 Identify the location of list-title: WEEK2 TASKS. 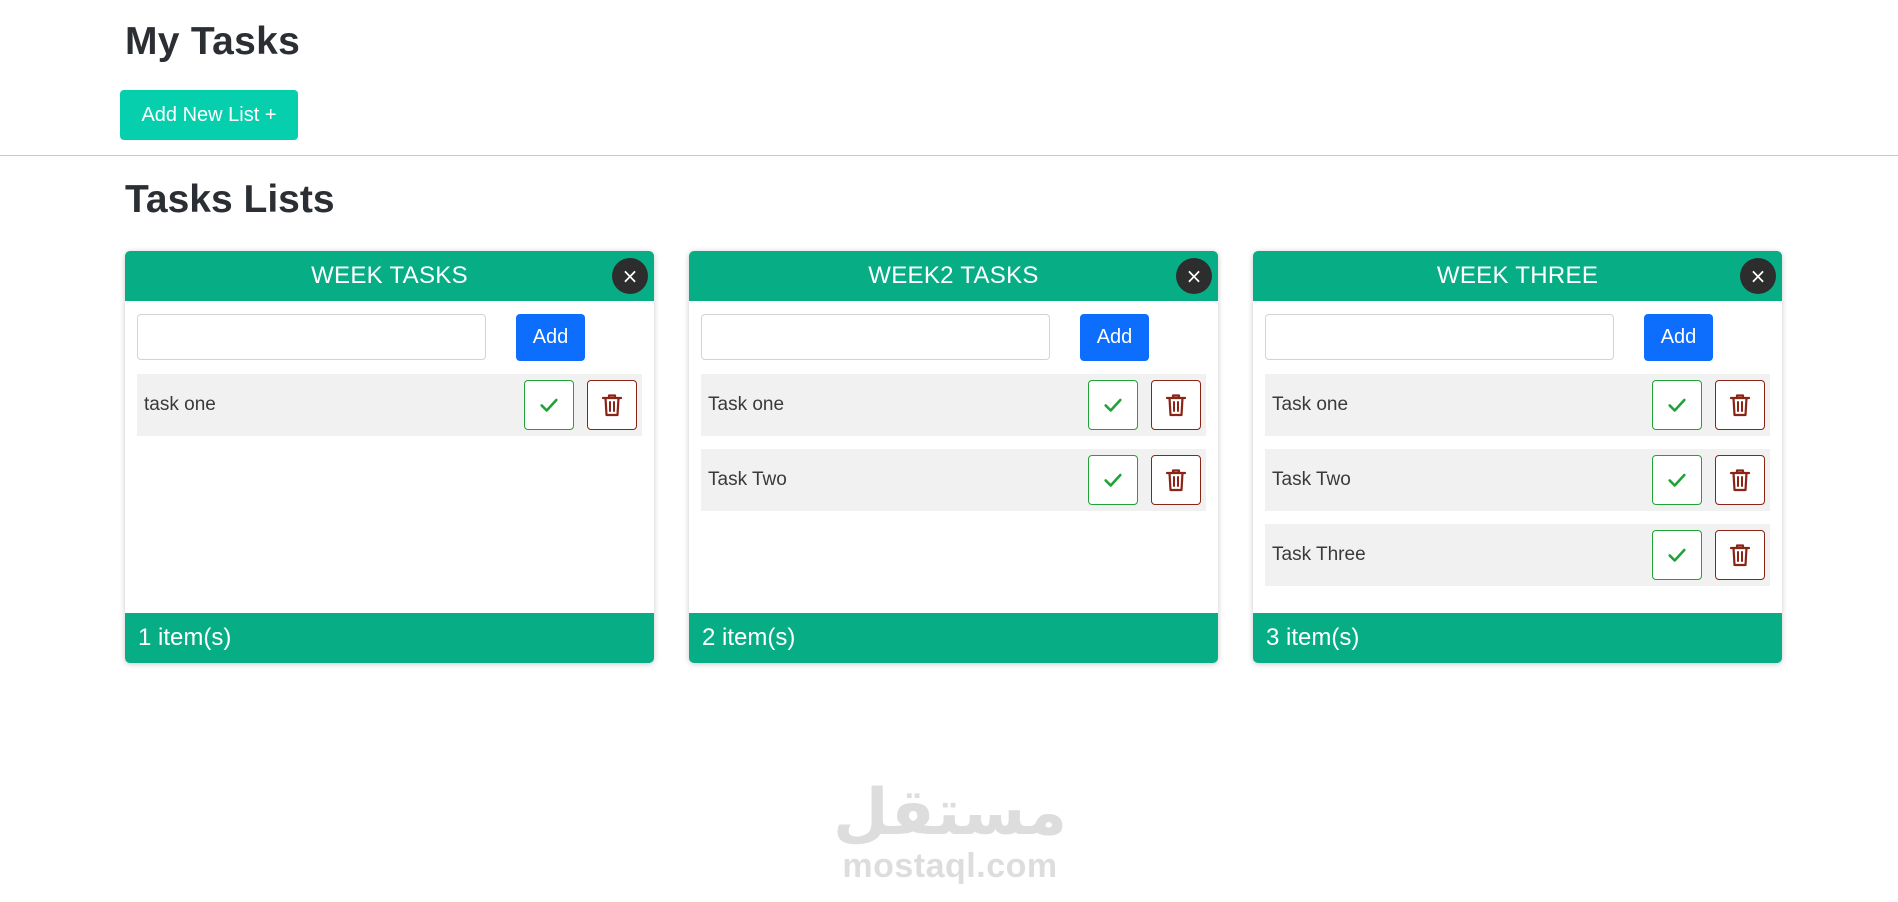
(953, 275).